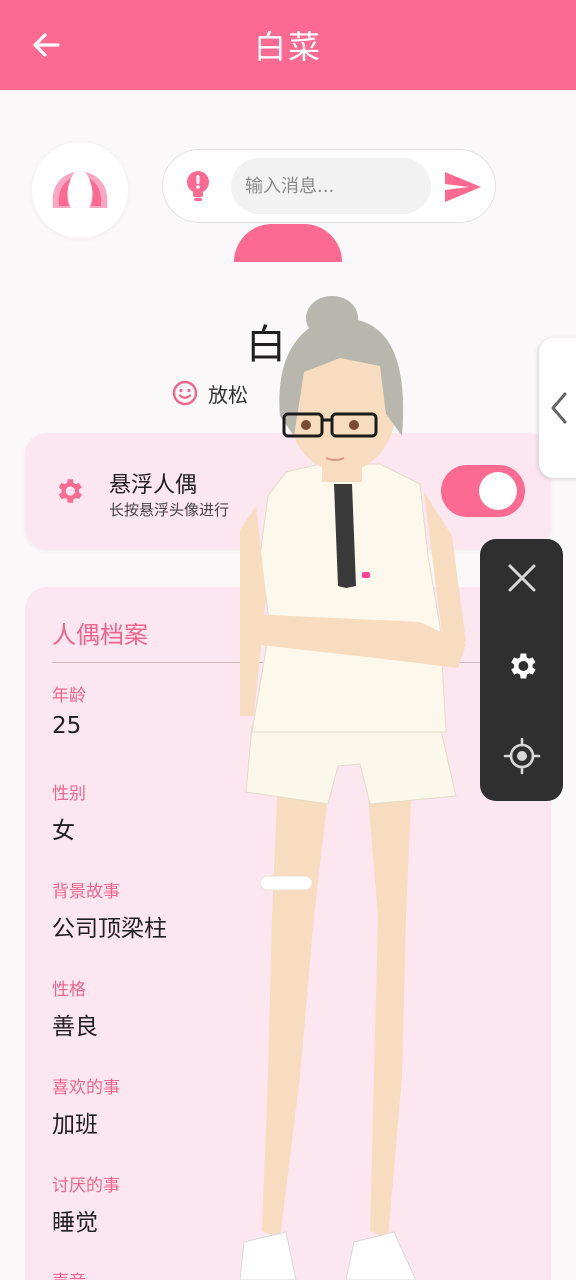  Describe the element at coordinates (463, 187) in the screenshot. I see `send-icon` at that location.